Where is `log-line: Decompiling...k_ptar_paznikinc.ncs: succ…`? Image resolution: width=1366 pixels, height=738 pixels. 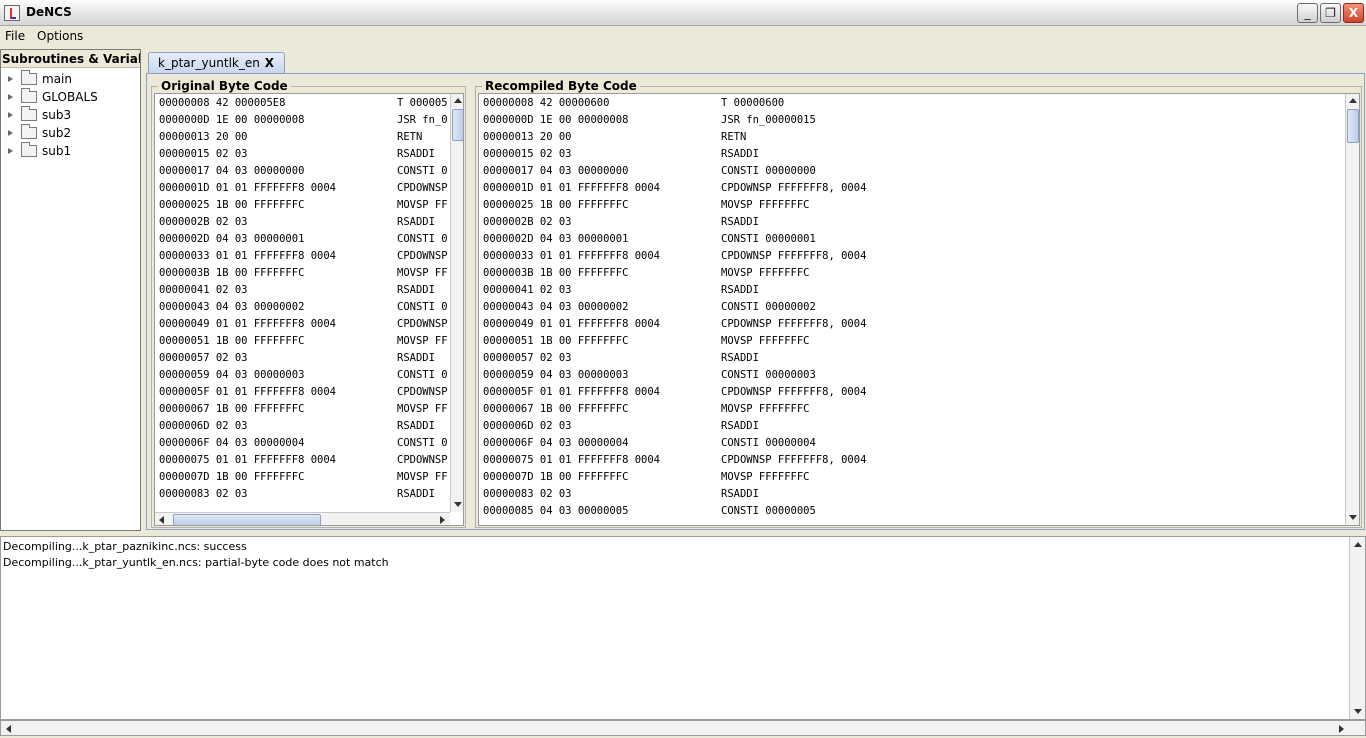
log-line: Decompiling...k_ptar_paznikinc.ncs: succ… is located at coordinates (125, 546).